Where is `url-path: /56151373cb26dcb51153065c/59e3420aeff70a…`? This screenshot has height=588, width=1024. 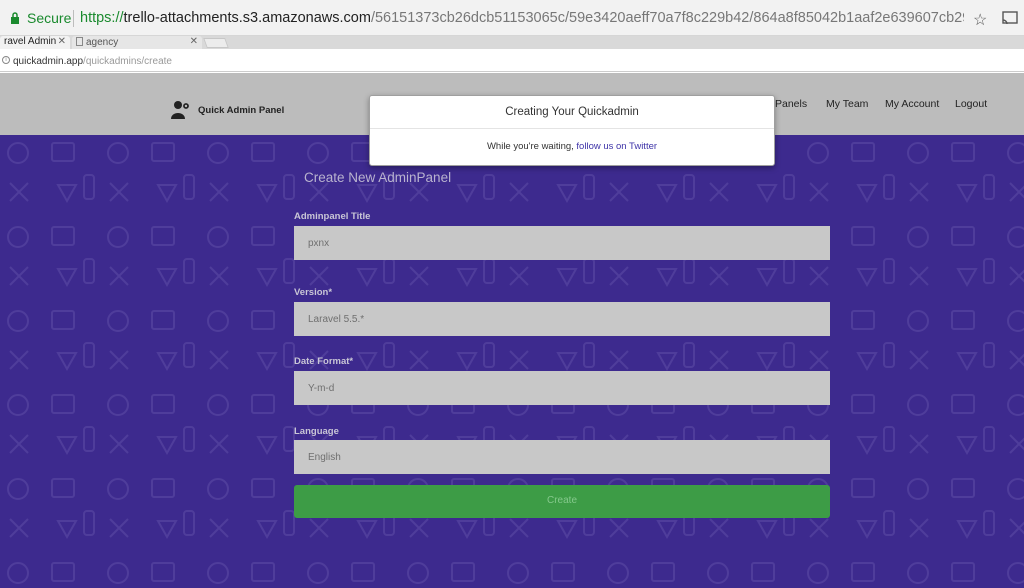 url-path: /56151373cb26dcb51153065c/59e3420aeff70a… is located at coordinates (667, 18).